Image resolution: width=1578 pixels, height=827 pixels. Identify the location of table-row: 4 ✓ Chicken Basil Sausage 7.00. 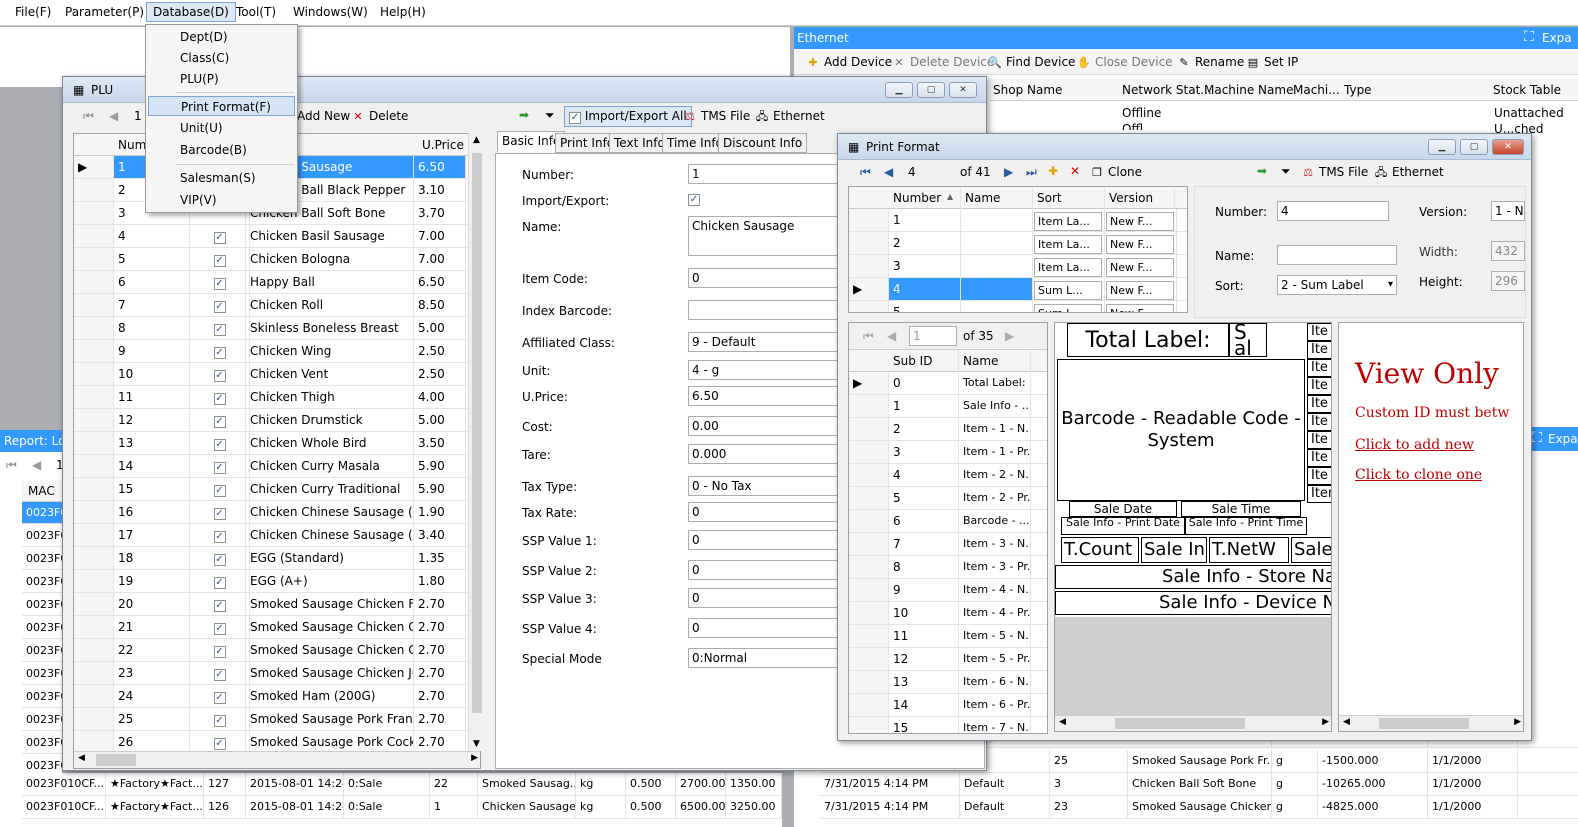
(277, 236).